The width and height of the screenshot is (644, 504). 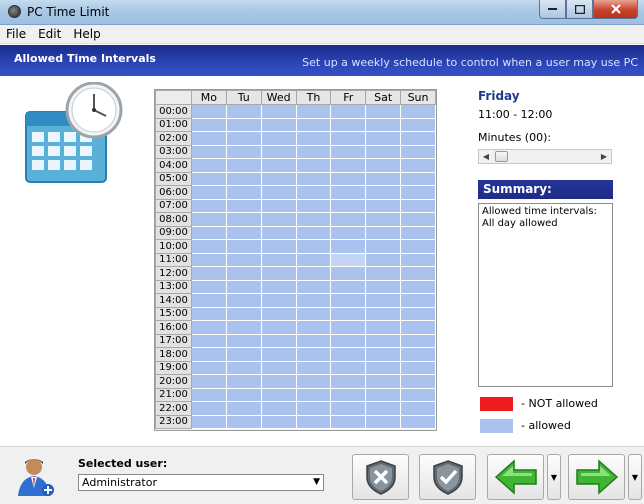 I want to click on day-header-th: Th, so click(x=313, y=97).